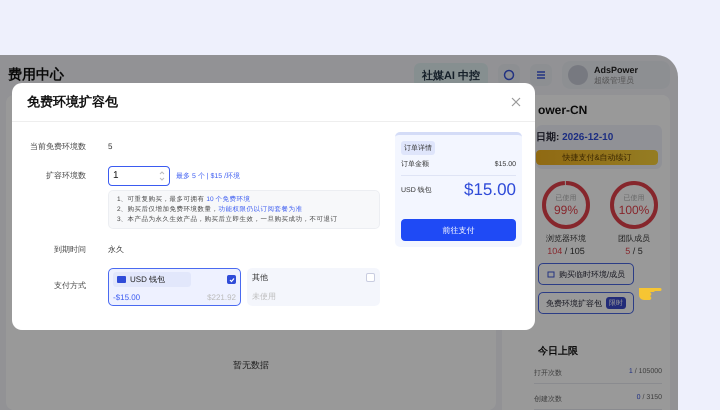 The image size is (720, 410). What do you see at coordinates (566, 238) in the screenshot?
I see `usage-label: 浏览器环境` at bounding box center [566, 238].